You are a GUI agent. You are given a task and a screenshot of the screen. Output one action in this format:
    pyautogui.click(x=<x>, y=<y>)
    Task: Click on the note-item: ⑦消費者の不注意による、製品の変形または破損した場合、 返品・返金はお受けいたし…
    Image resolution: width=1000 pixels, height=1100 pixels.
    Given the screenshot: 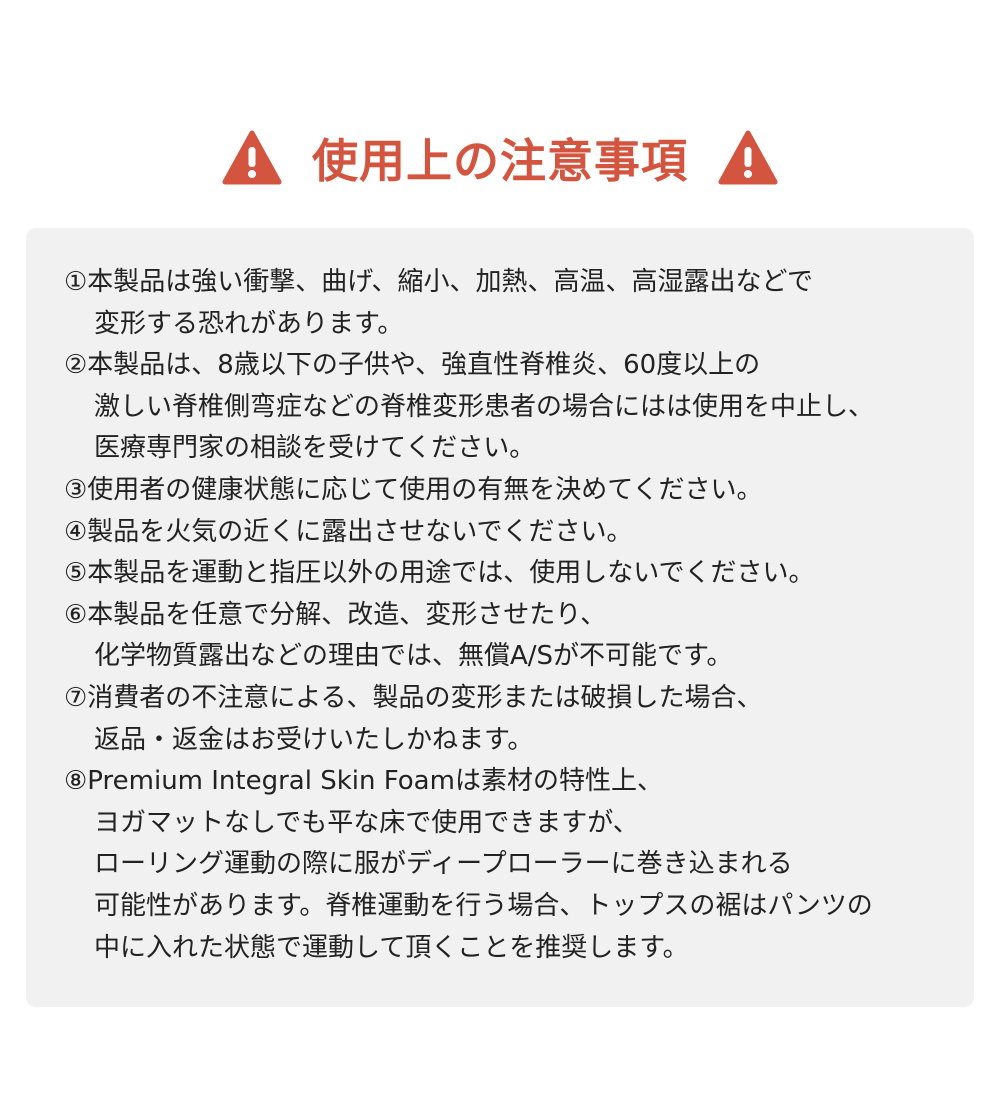 What is the action you would take?
    pyautogui.click(x=516, y=719)
    